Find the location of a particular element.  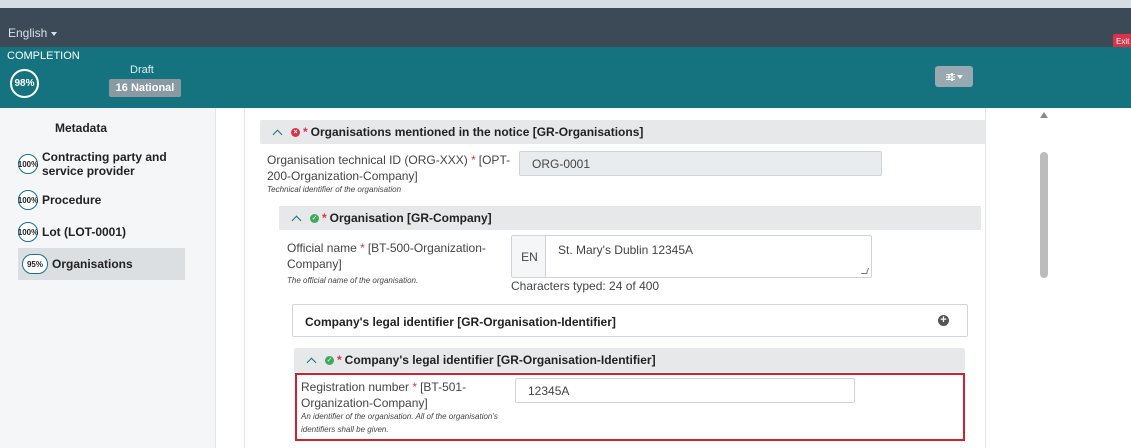

org-id-hint: Technical identifier of the organisation is located at coordinates (334, 189).